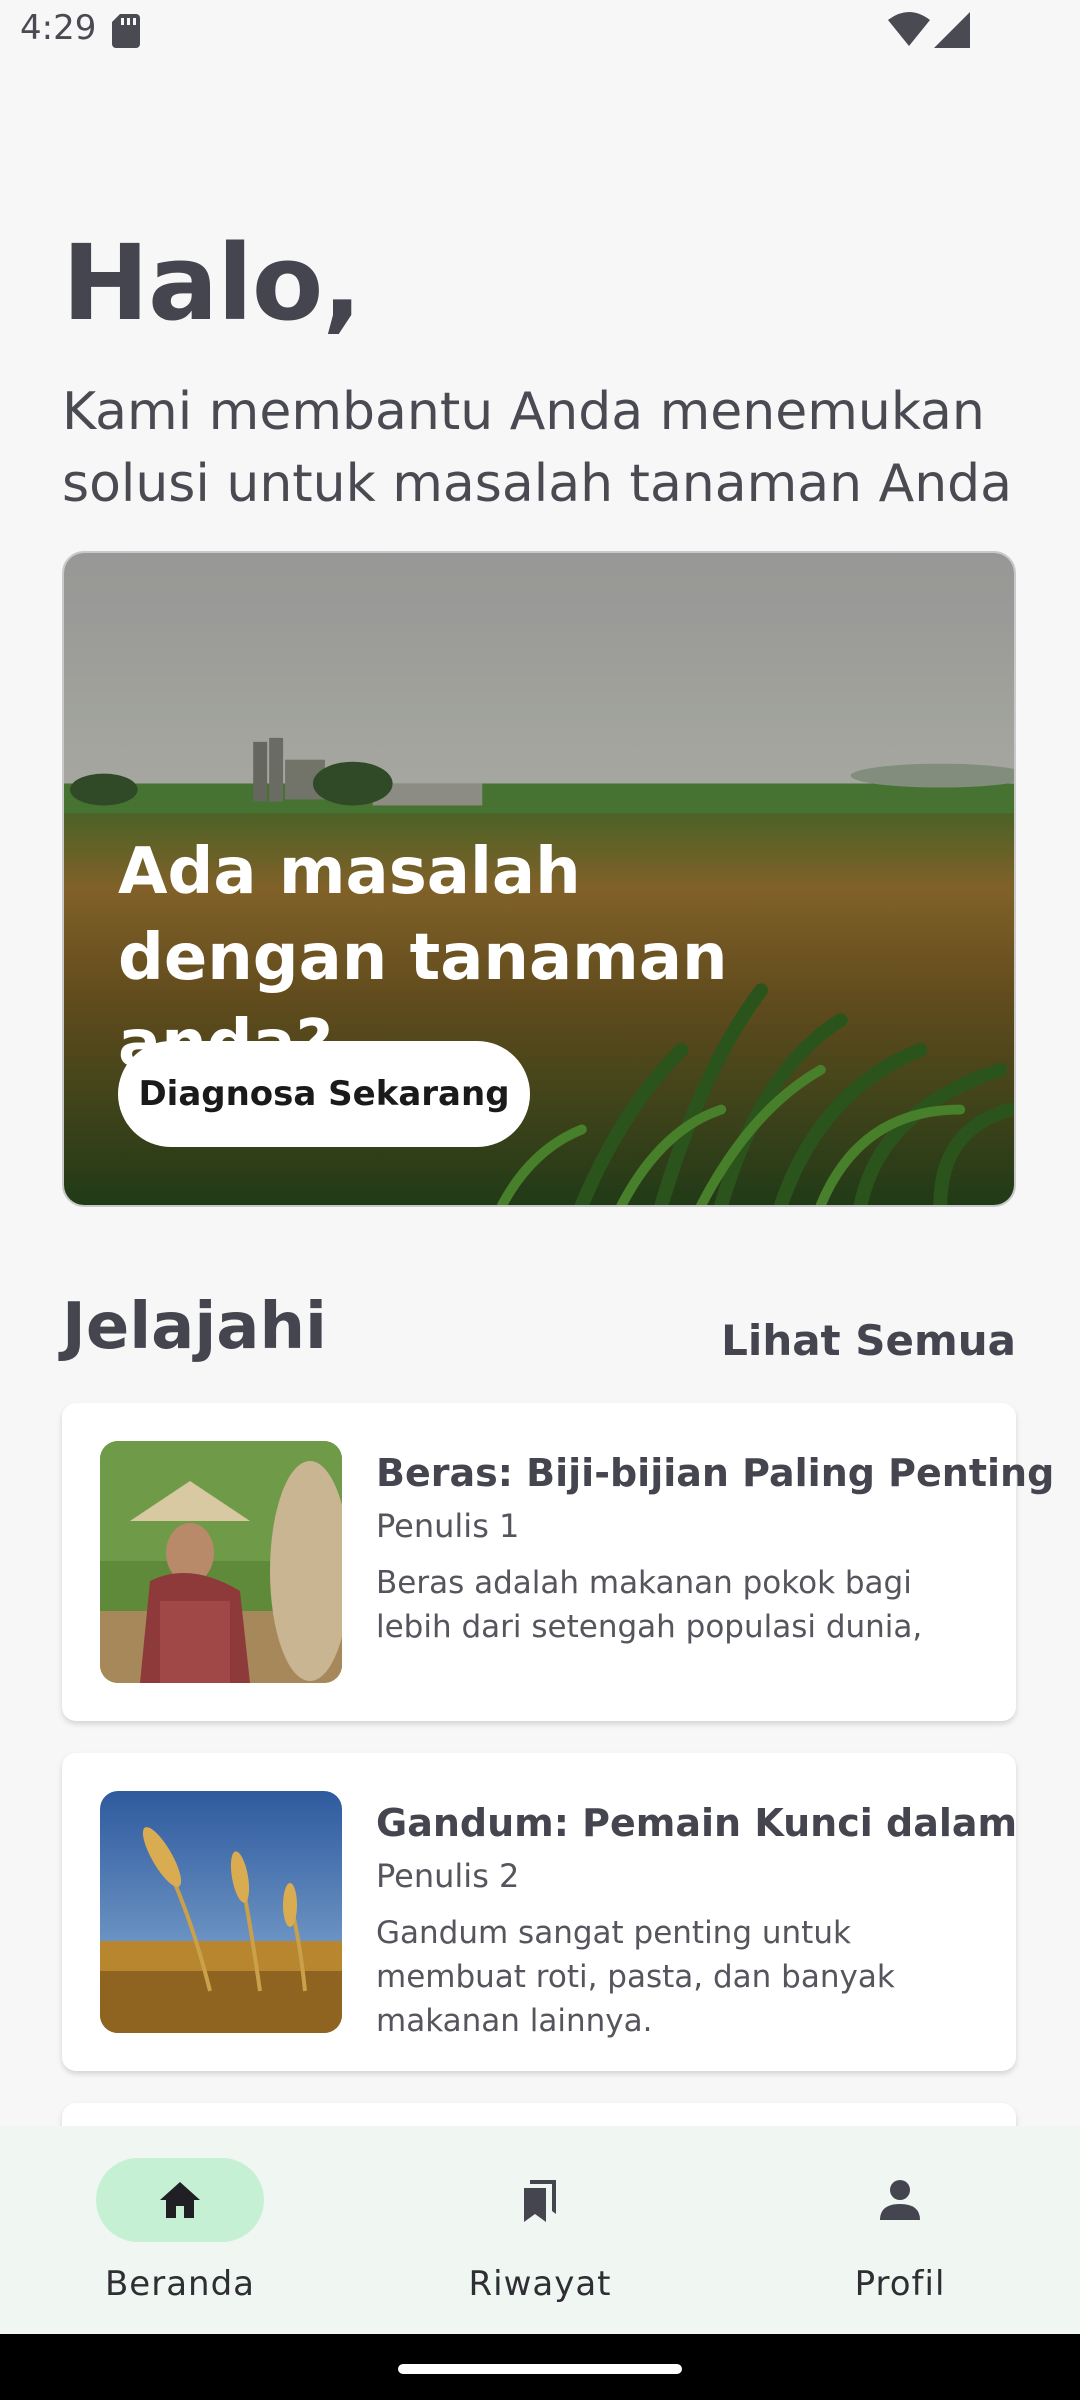  Describe the element at coordinates (324, 1094) in the screenshot. I see `diagnose-now-button: Diagnosa Sekarang` at that location.